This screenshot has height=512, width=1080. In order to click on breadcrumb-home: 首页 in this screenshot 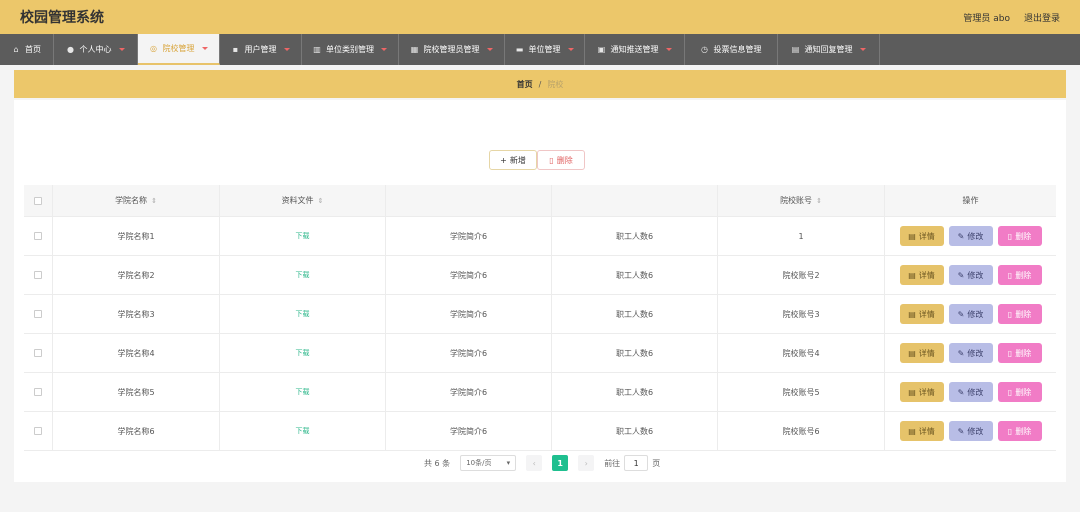, I will do `click(525, 84)`.